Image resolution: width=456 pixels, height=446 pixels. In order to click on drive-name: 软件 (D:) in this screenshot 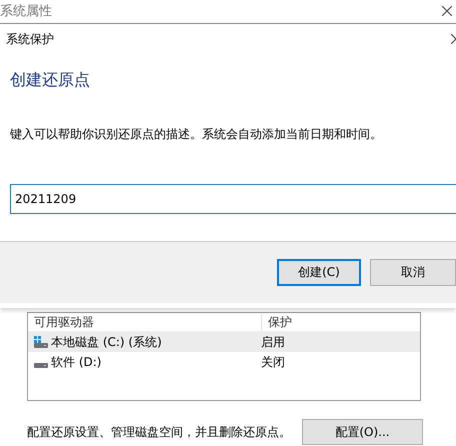, I will do `click(76, 362)`.